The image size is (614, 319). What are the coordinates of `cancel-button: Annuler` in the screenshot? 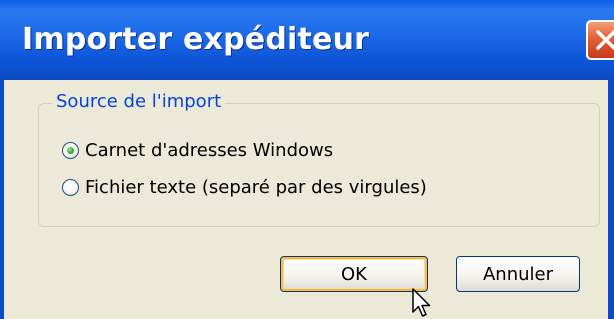 It's located at (518, 274).